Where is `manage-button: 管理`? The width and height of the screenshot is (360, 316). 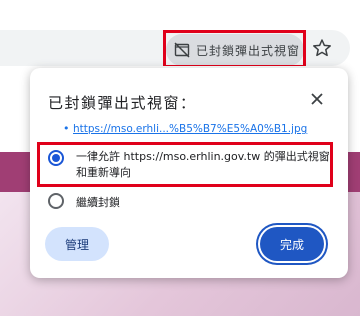 manage-button: 管理 is located at coordinates (77, 244).